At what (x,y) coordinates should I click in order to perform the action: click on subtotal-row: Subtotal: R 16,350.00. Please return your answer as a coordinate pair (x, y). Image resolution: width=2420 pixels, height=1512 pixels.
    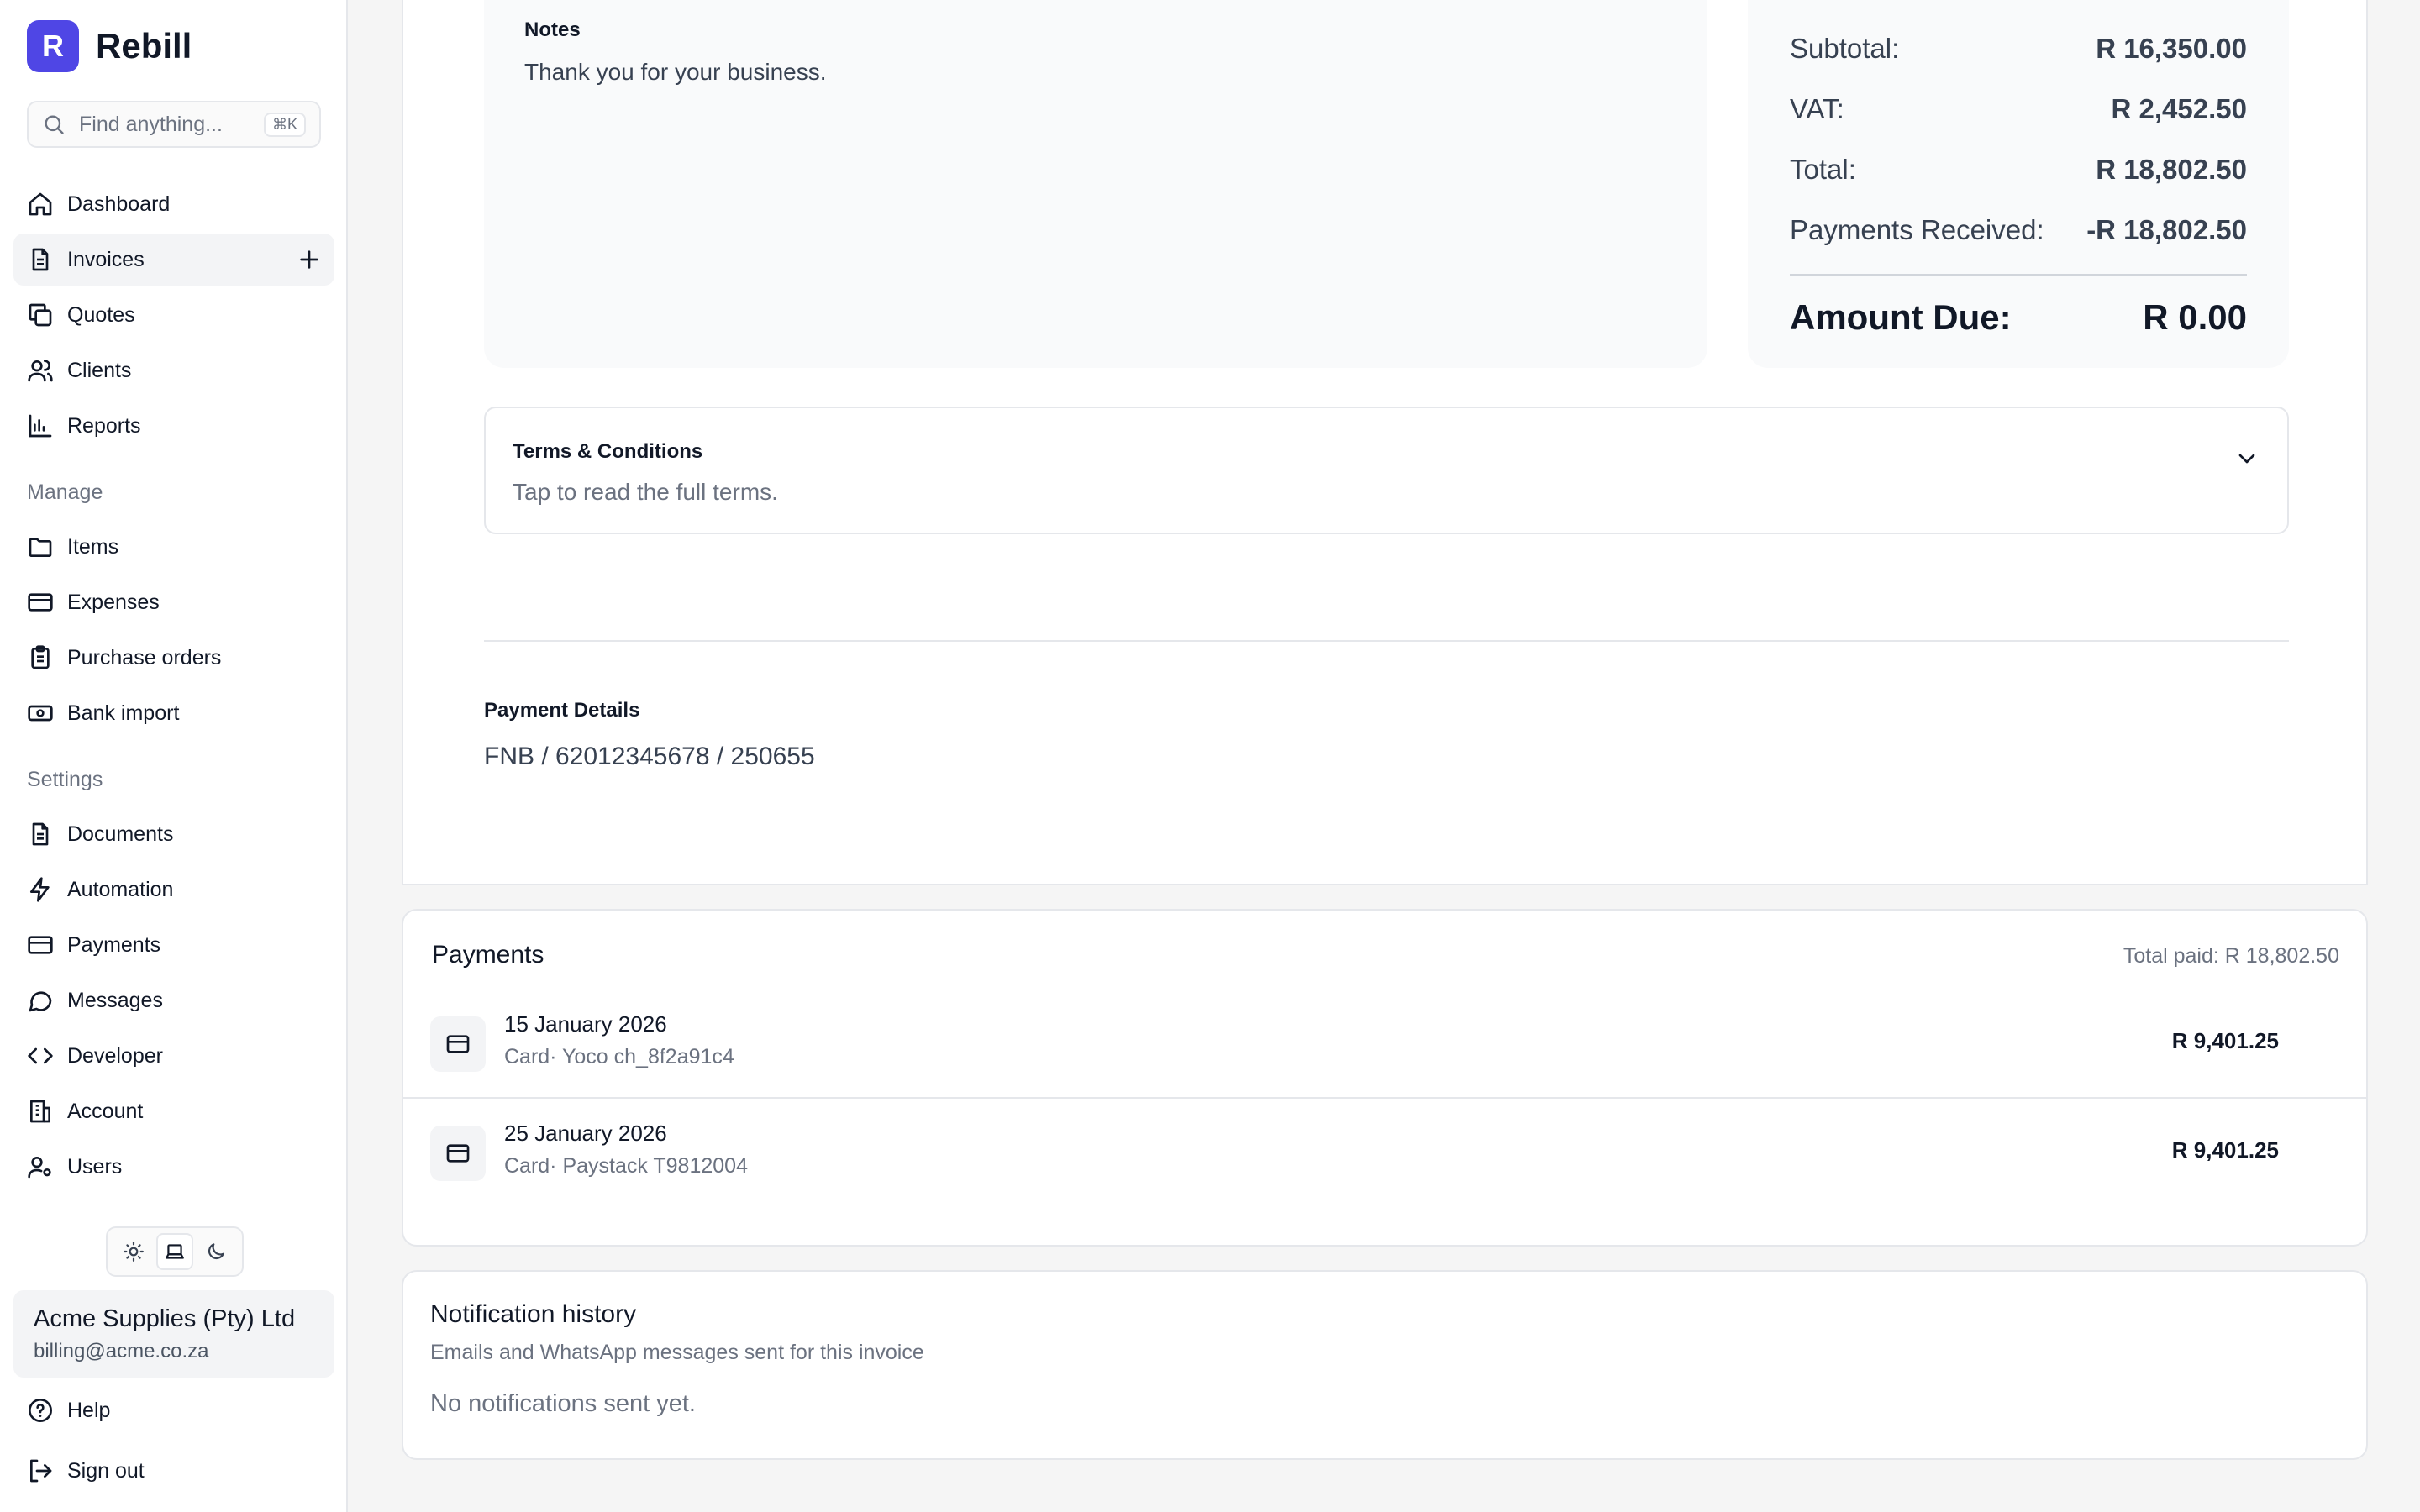
    Looking at the image, I should click on (2019, 48).